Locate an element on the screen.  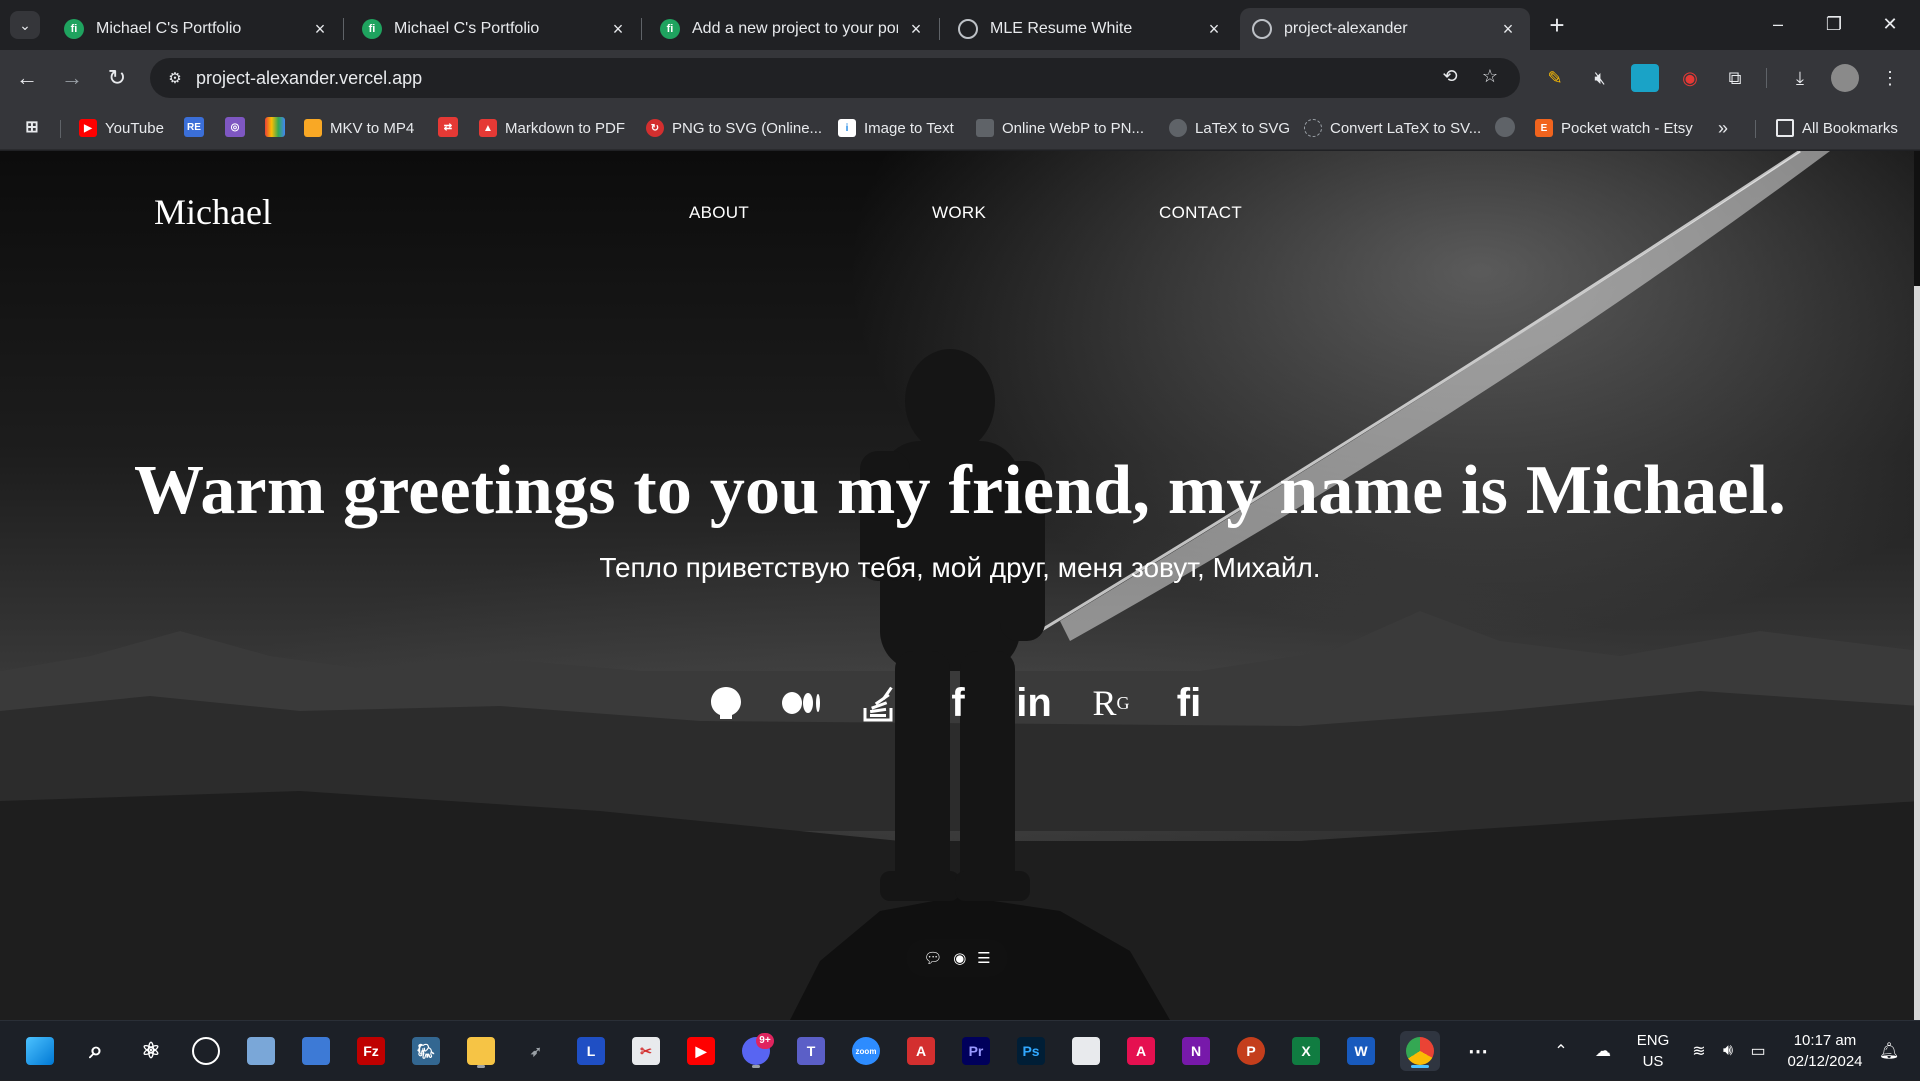
apps-grid-icon: ⊞ is located at coordinates (32, 127).